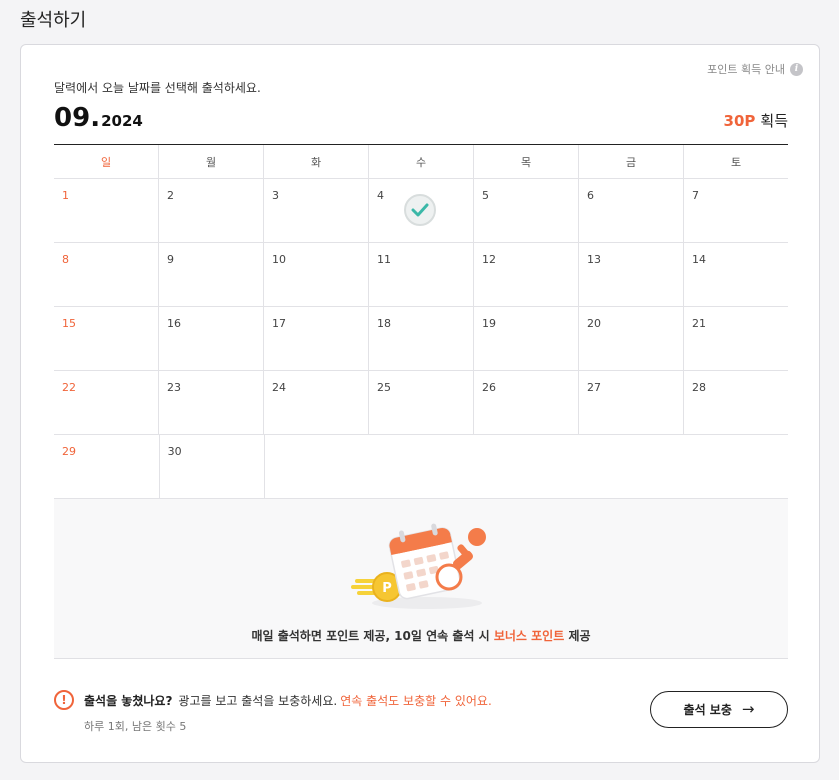 The width and height of the screenshot is (839, 780). I want to click on calendar-day-15: 15, so click(106, 338).